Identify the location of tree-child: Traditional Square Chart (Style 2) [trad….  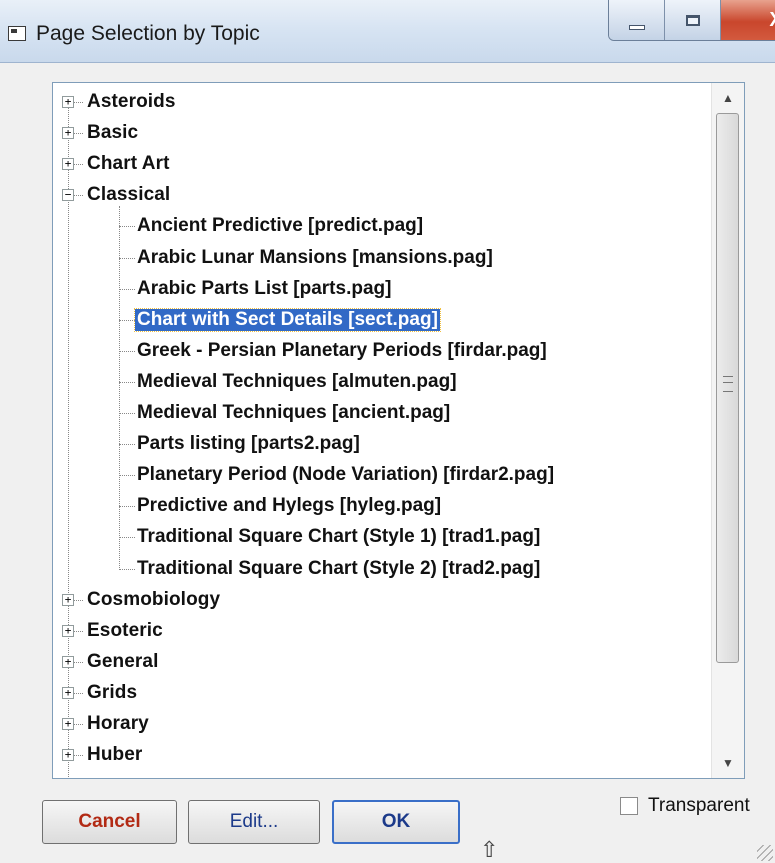
(382, 569).